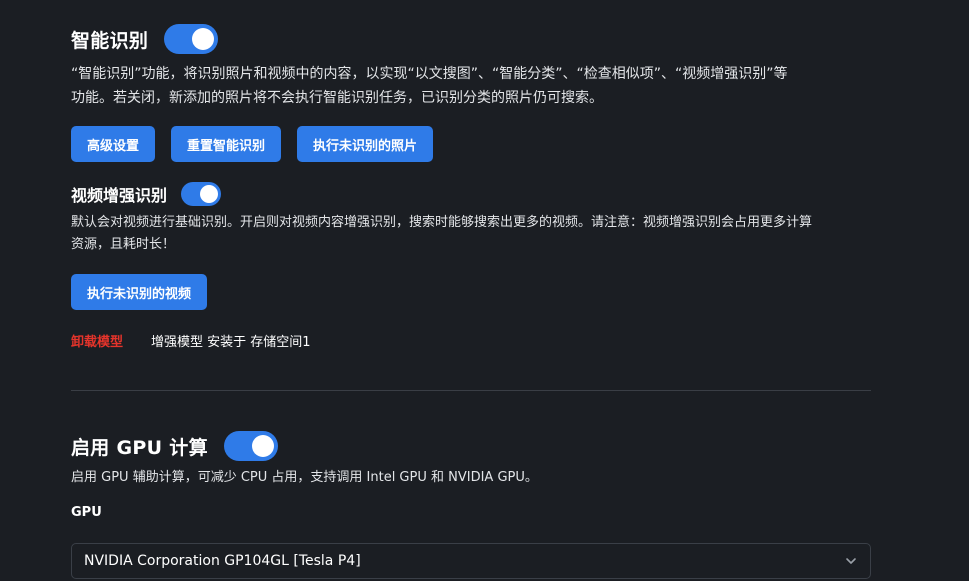 This screenshot has height=581, width=969. Describe the element at coordinates (365, 144) in the screenshot. I see `run-unrecognized-photos-button: 执行未识别的照片` at that location.